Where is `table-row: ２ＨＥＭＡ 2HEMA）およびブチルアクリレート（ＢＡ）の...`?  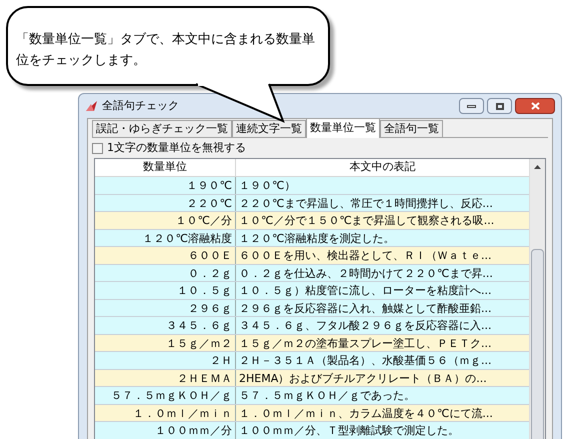 table-row: ２ＨＥＭＡ 2HEMA）およびブチルアクリレート（ＢＡ）の... is located at coordinates (312, 378).